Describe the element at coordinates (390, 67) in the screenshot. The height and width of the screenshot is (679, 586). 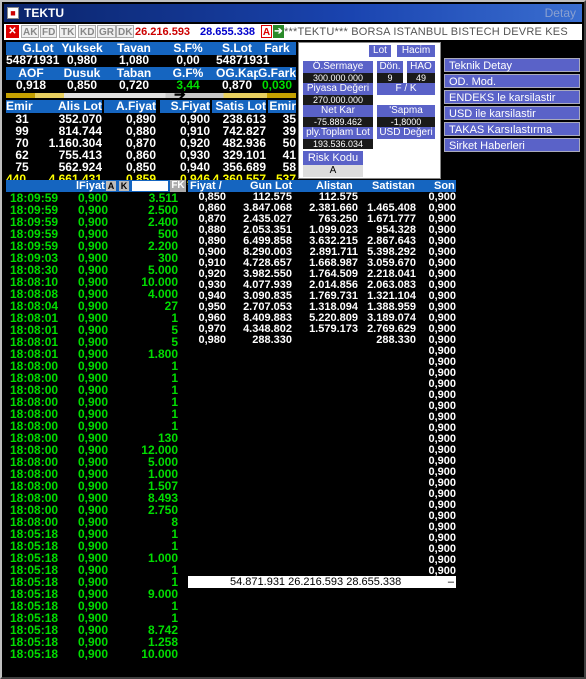
I see `don-label: Dön.` at that location.